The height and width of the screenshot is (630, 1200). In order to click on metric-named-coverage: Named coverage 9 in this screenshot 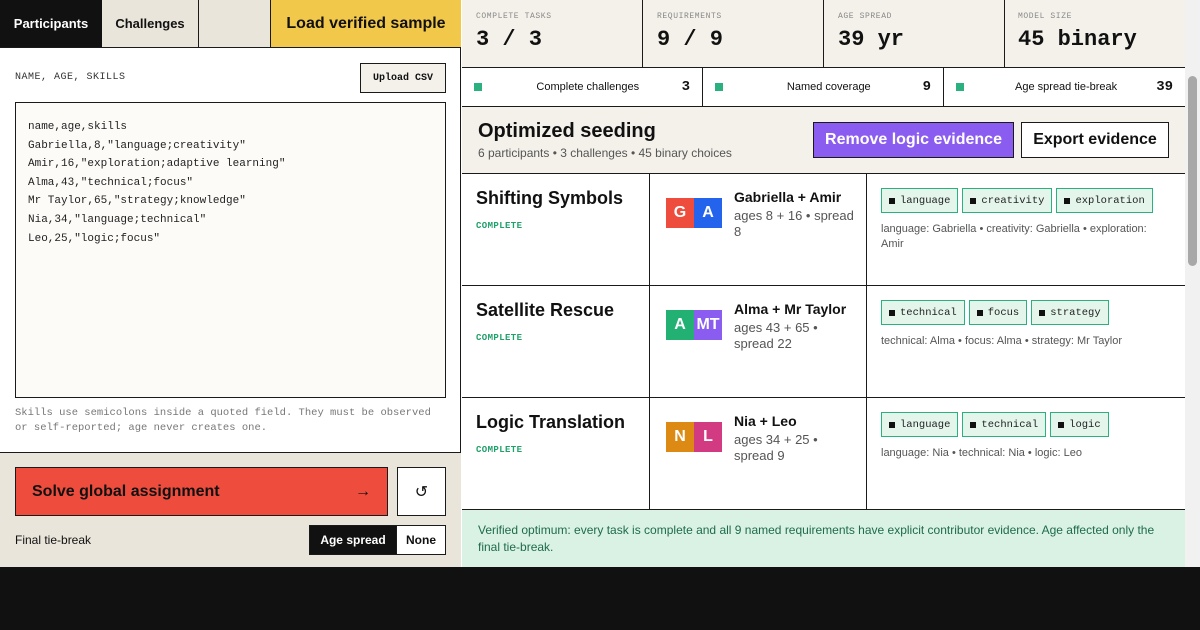, I will do `click(823, 87)`.